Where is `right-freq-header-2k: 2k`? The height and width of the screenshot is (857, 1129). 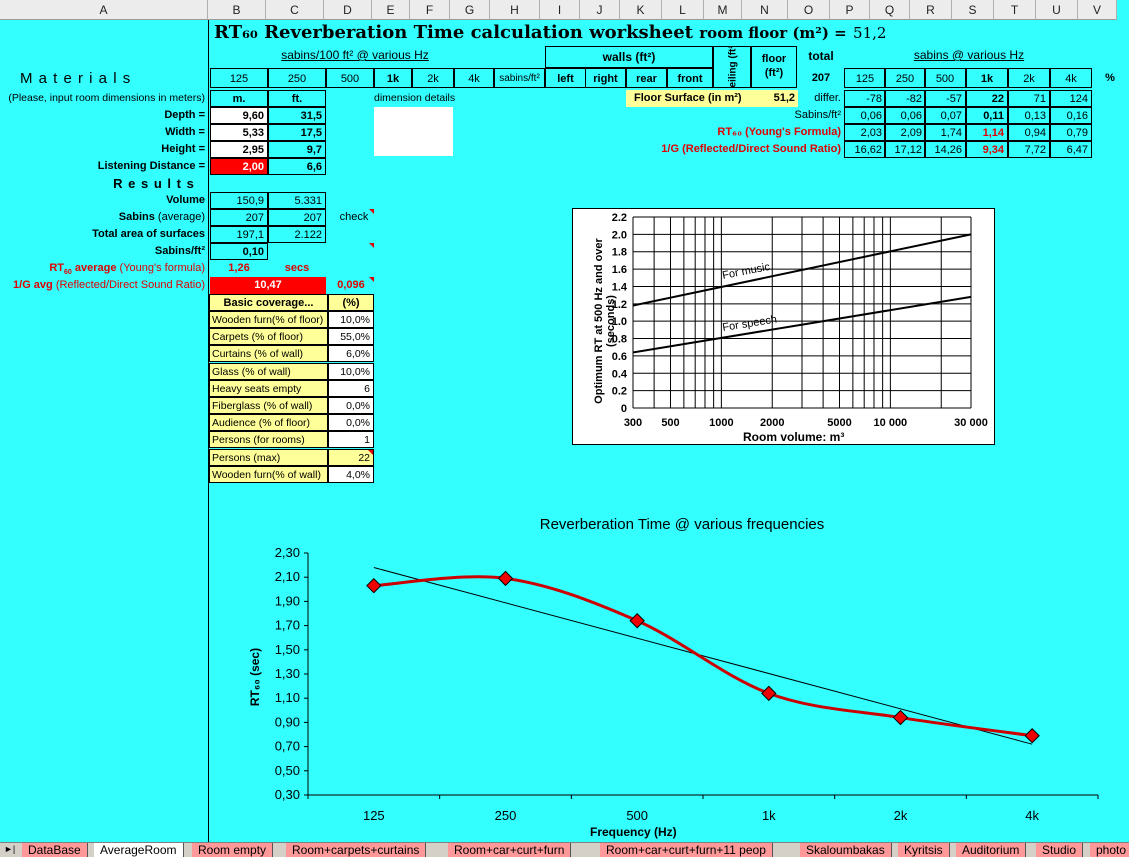
right-freq-header-2k: 2k is located at coordinates (1029, 78).